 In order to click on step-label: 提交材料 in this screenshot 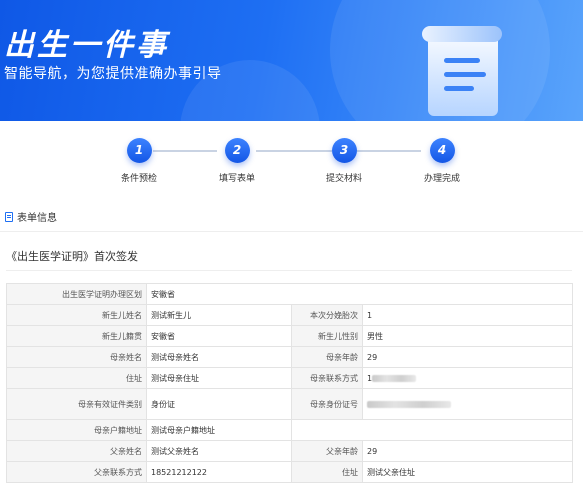, I will do `click(343, 179)`.